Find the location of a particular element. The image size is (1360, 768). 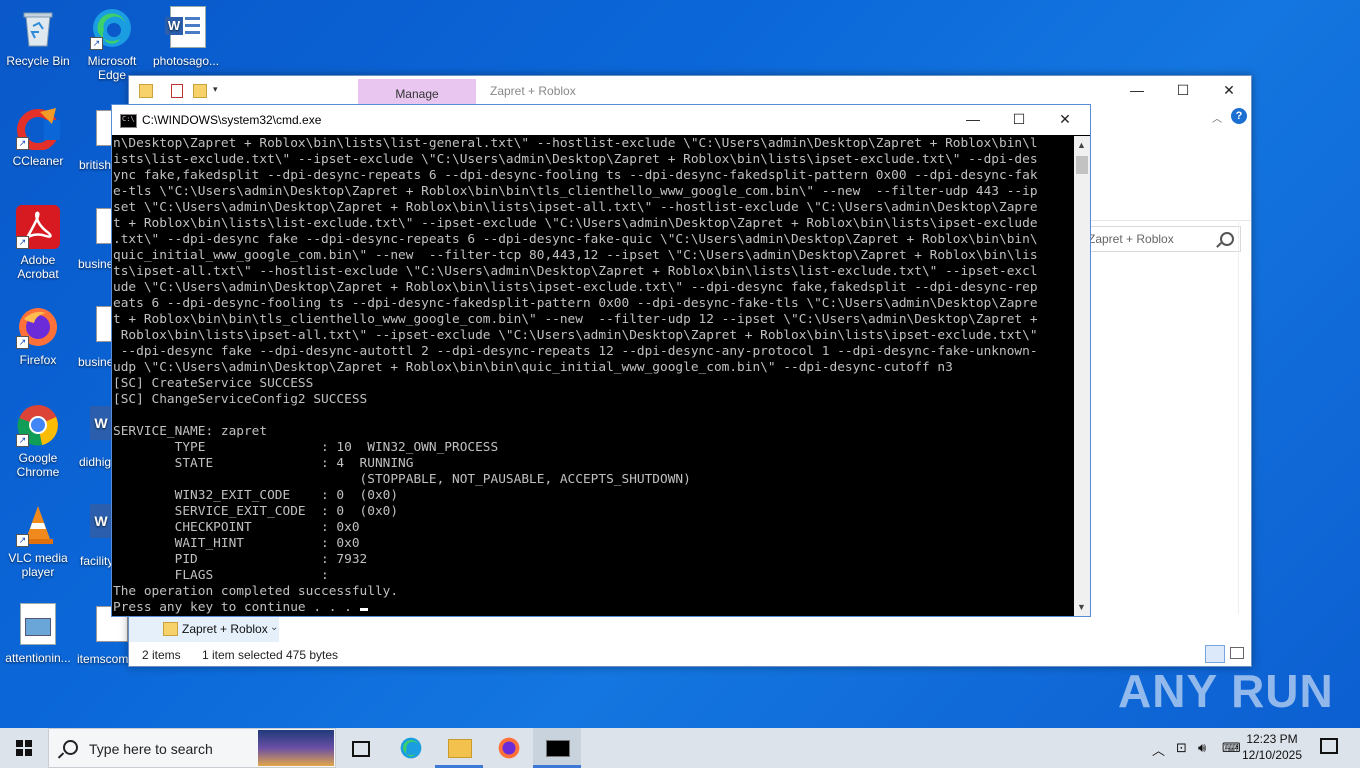

desktop-icon-chrome: ↗ Google Chrome is located at coordinates (38, 441).